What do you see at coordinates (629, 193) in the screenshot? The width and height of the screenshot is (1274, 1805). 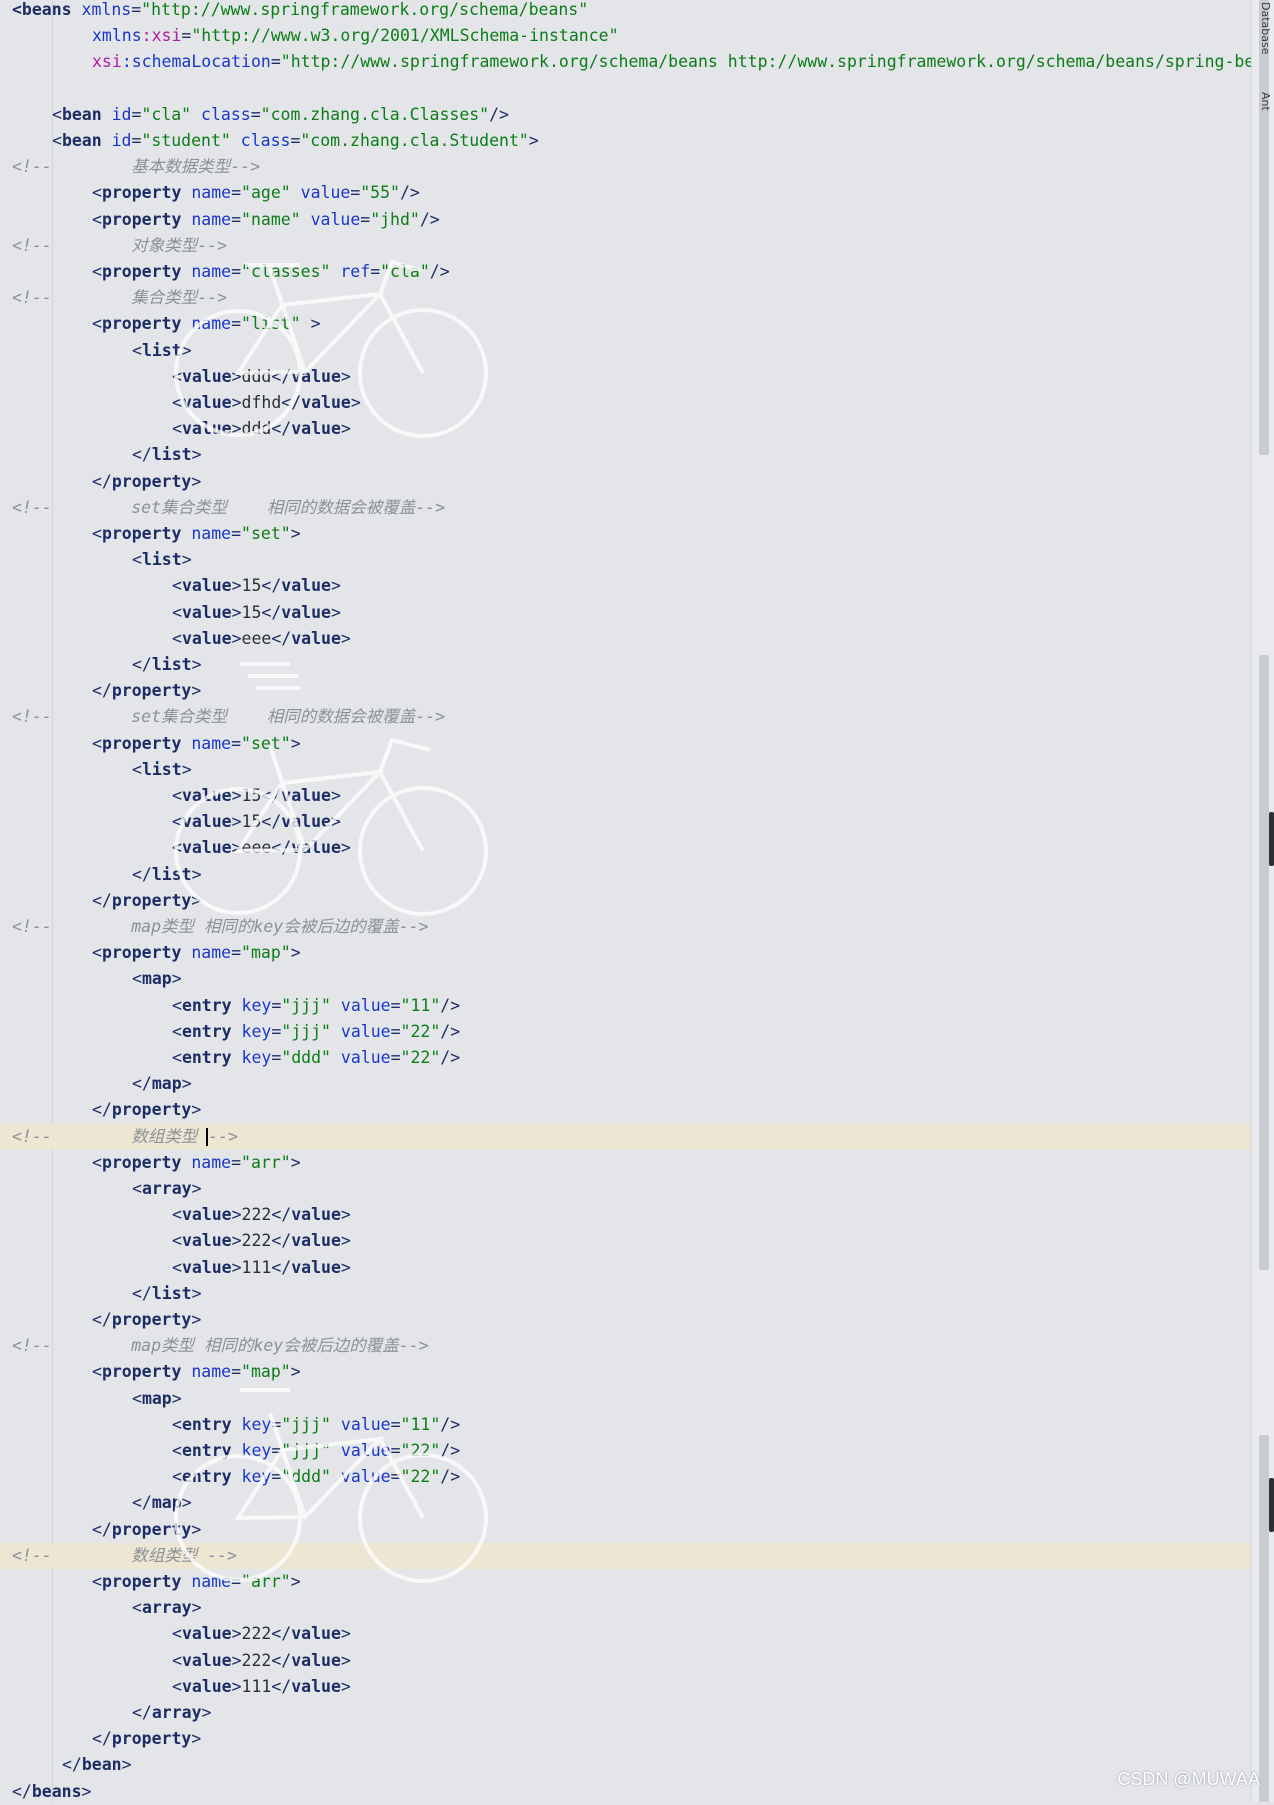 I see `code-line: <property name="age" value="55"/>` at bounding box center [629, 193].